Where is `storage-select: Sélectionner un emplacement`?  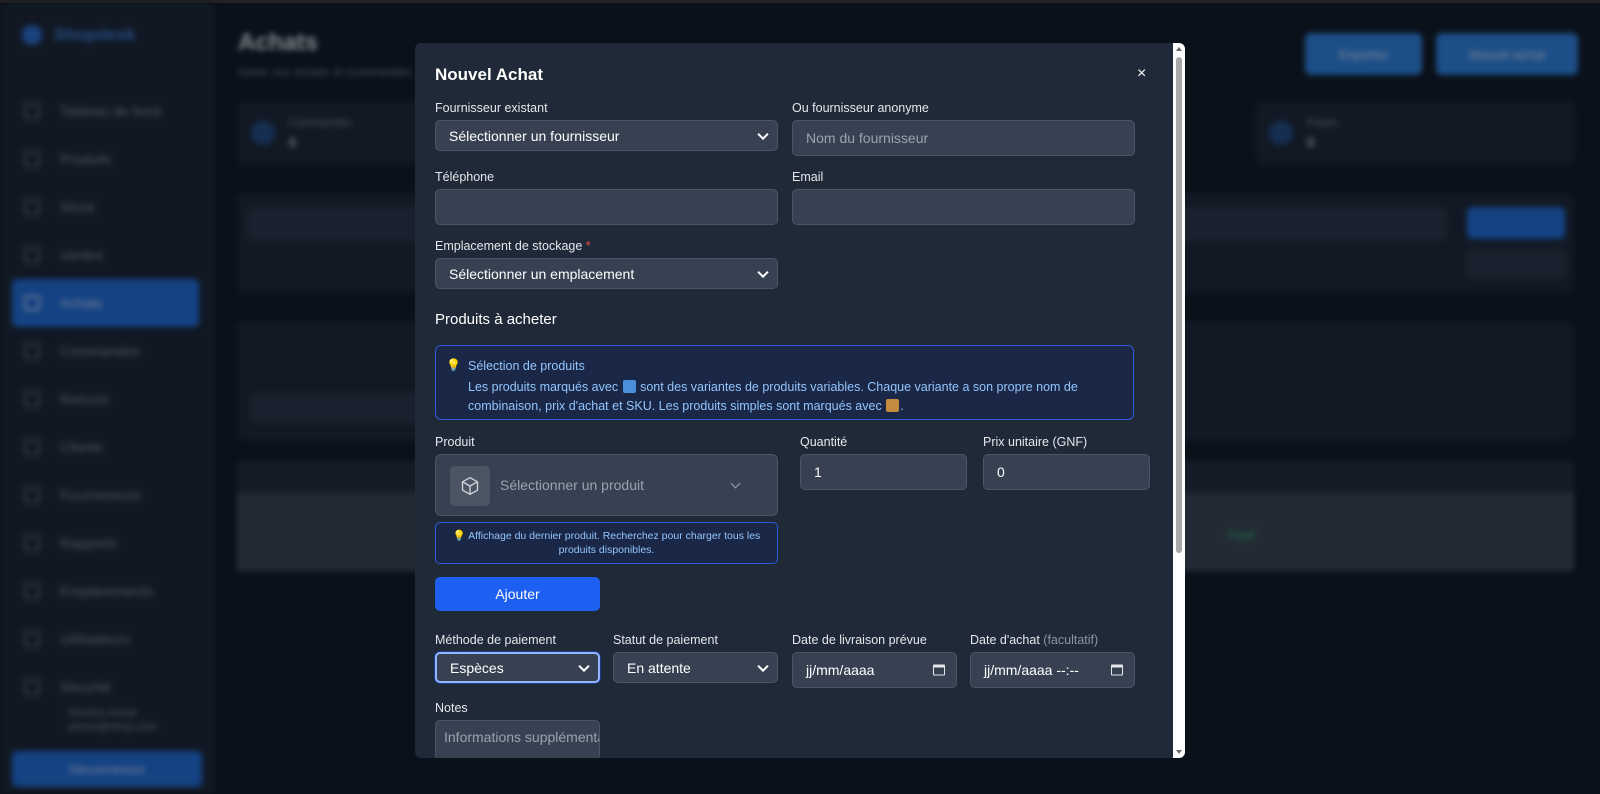
storage-select: Sélectionner un emplacement is located at coordinates (606, 273).